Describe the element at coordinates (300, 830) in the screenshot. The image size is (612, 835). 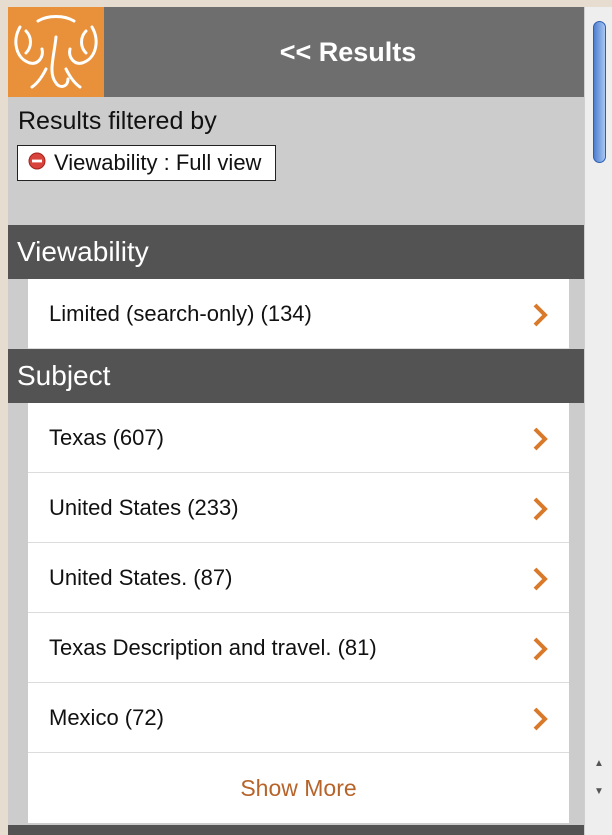
I see `next-section-header-edge` at that location.